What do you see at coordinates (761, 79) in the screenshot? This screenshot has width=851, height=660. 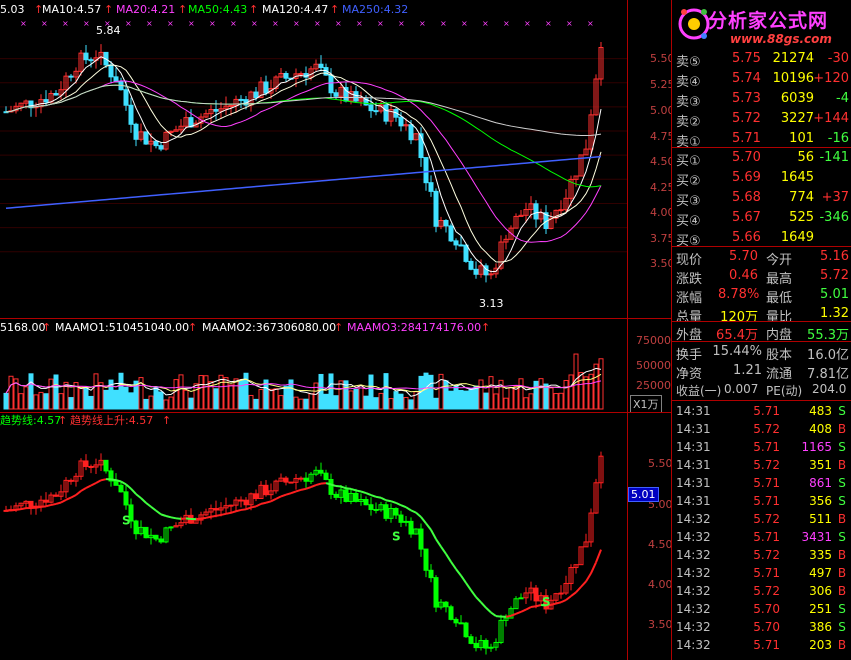 I see `ask-row: 卖④ 5.74 10196 +120` at bounding box center [761, 79].